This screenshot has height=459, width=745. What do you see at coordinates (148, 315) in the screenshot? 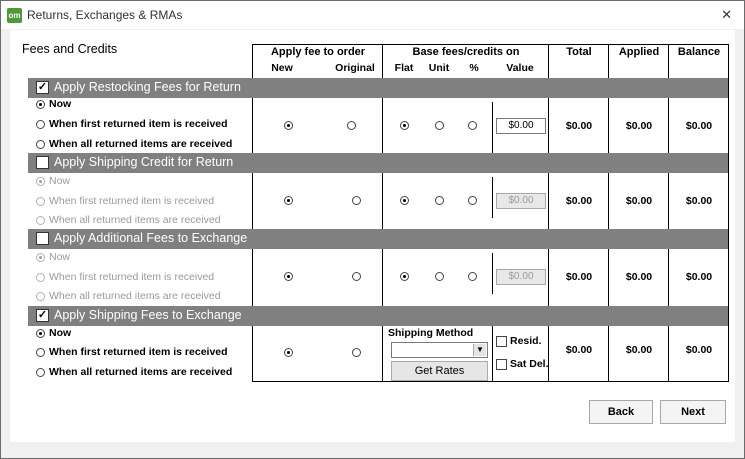
I see `group-label: Apply Shipping Fees to Exchange` at bounding box center [148, 315].